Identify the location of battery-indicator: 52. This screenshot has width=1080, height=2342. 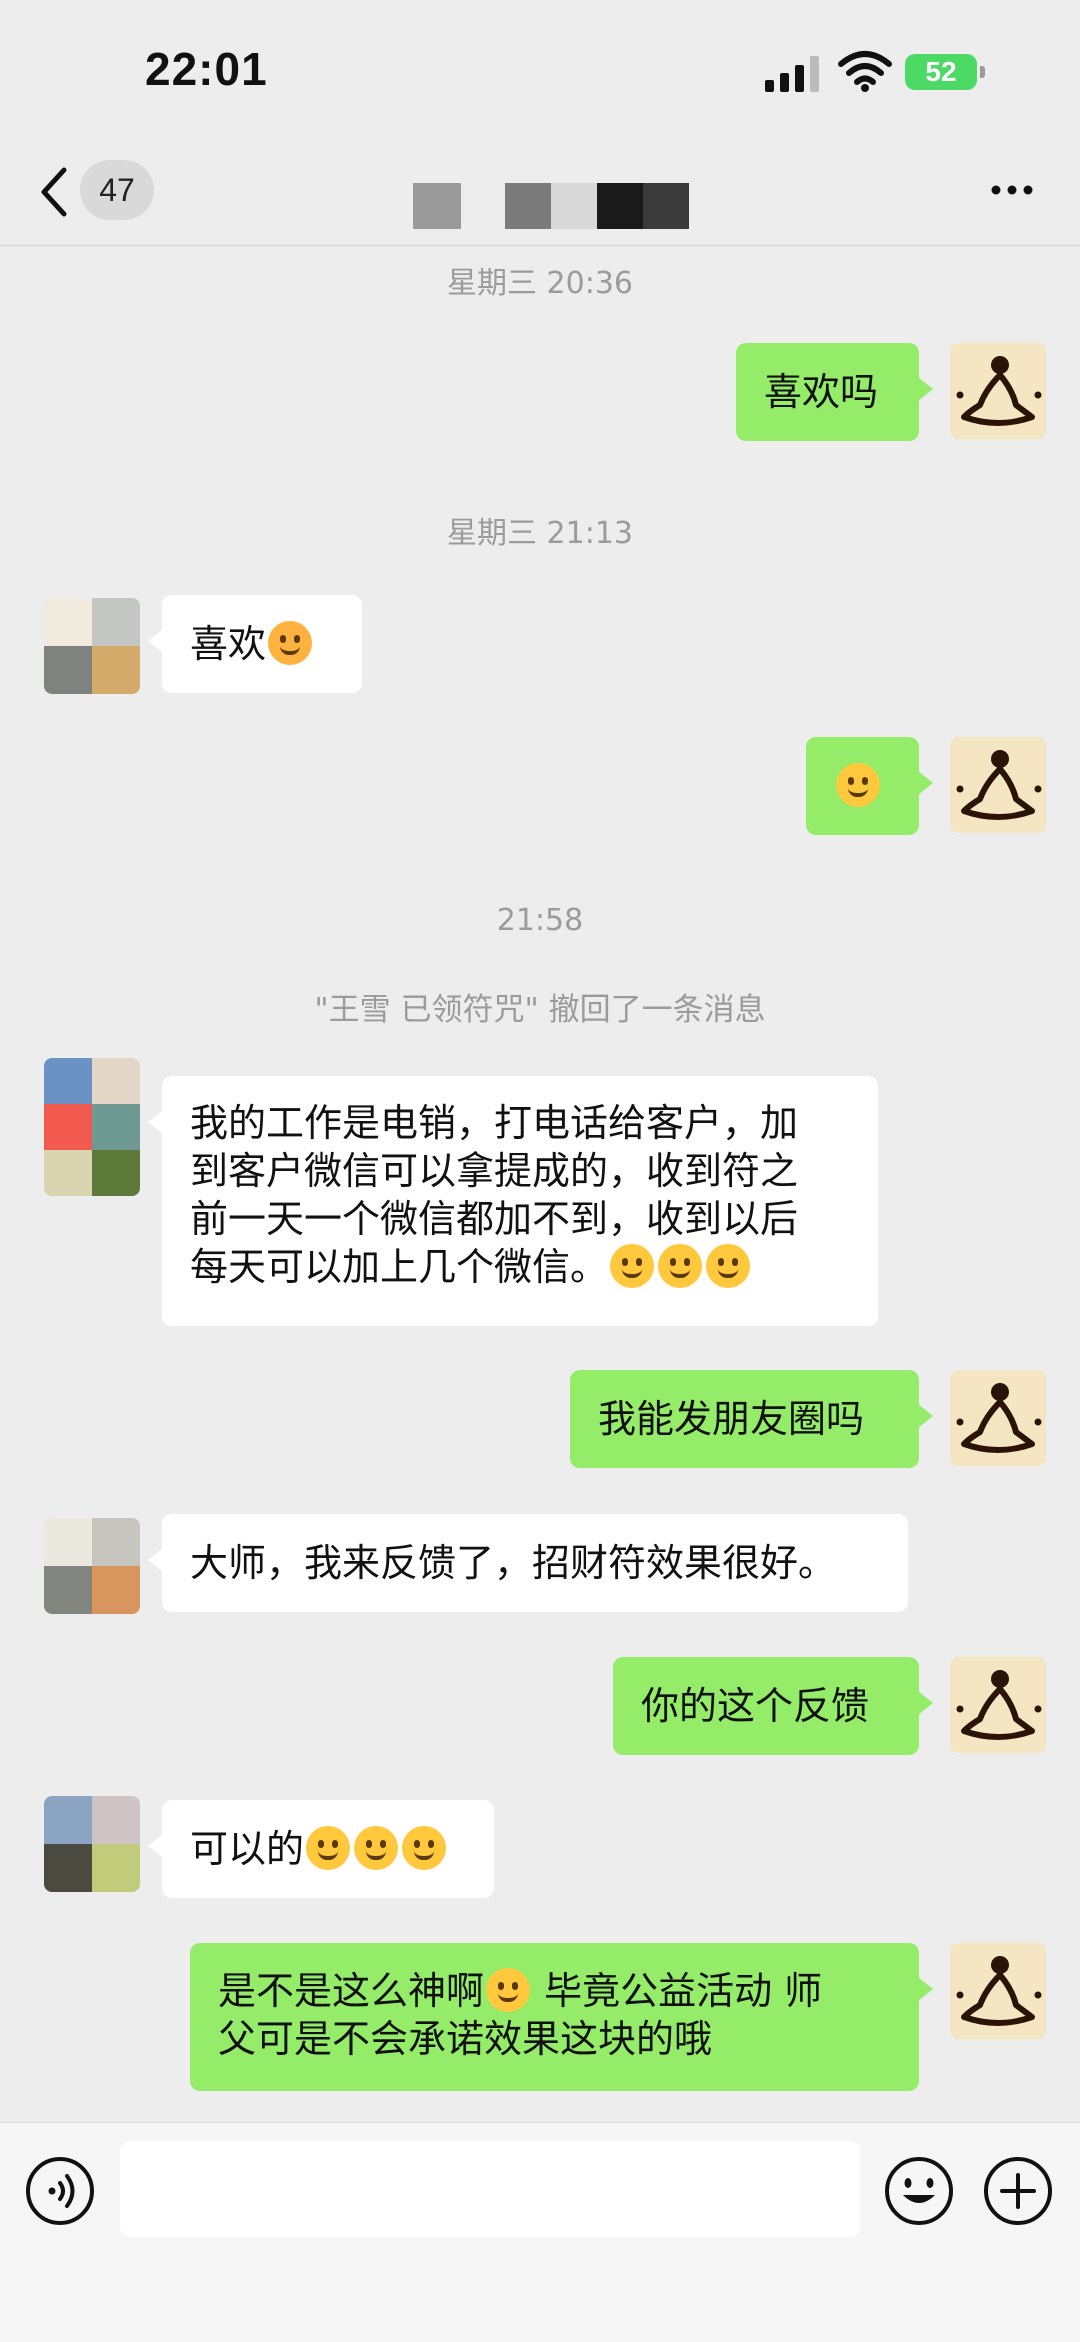
(945, 72).